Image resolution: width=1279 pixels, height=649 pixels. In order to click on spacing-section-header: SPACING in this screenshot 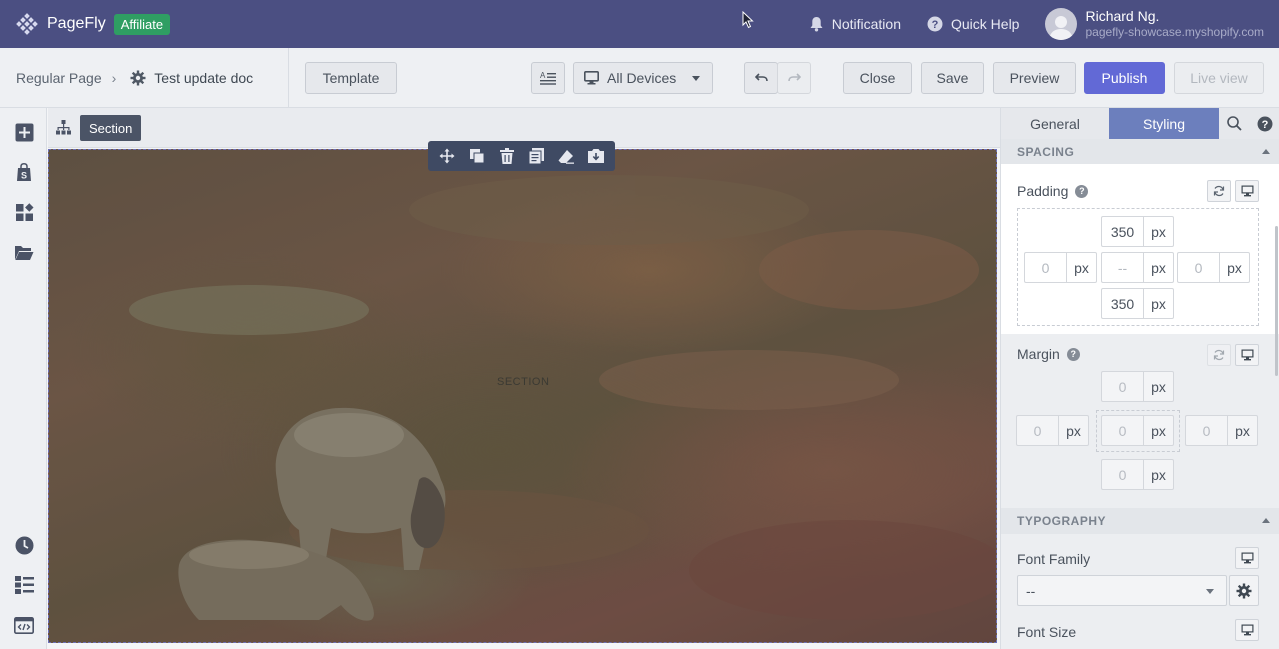, I will do `click(1140, 152)`.